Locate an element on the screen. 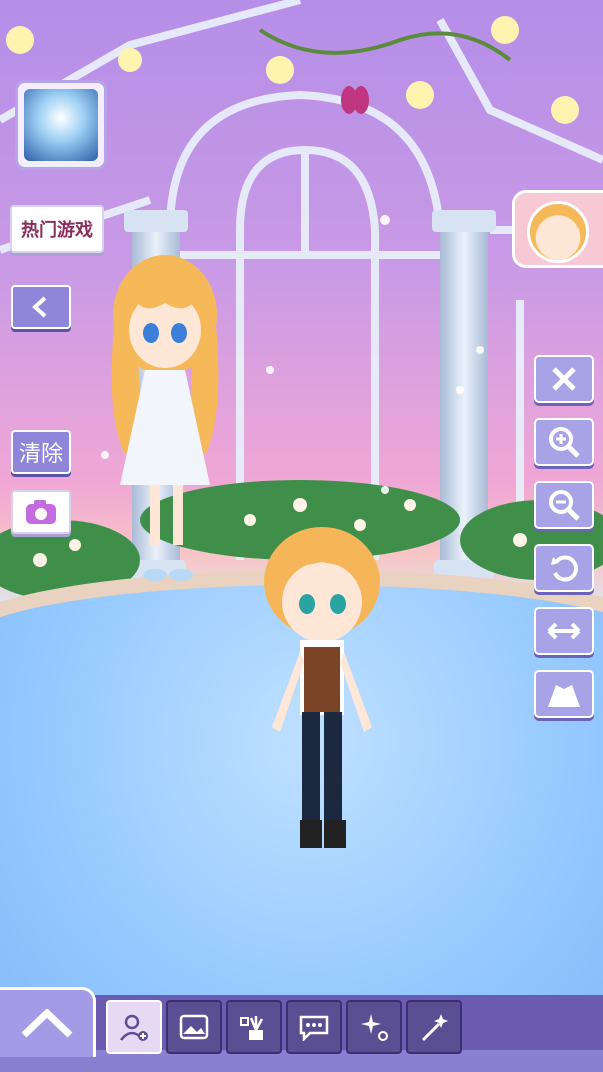  girl-character is located at coordinates (165, 415).